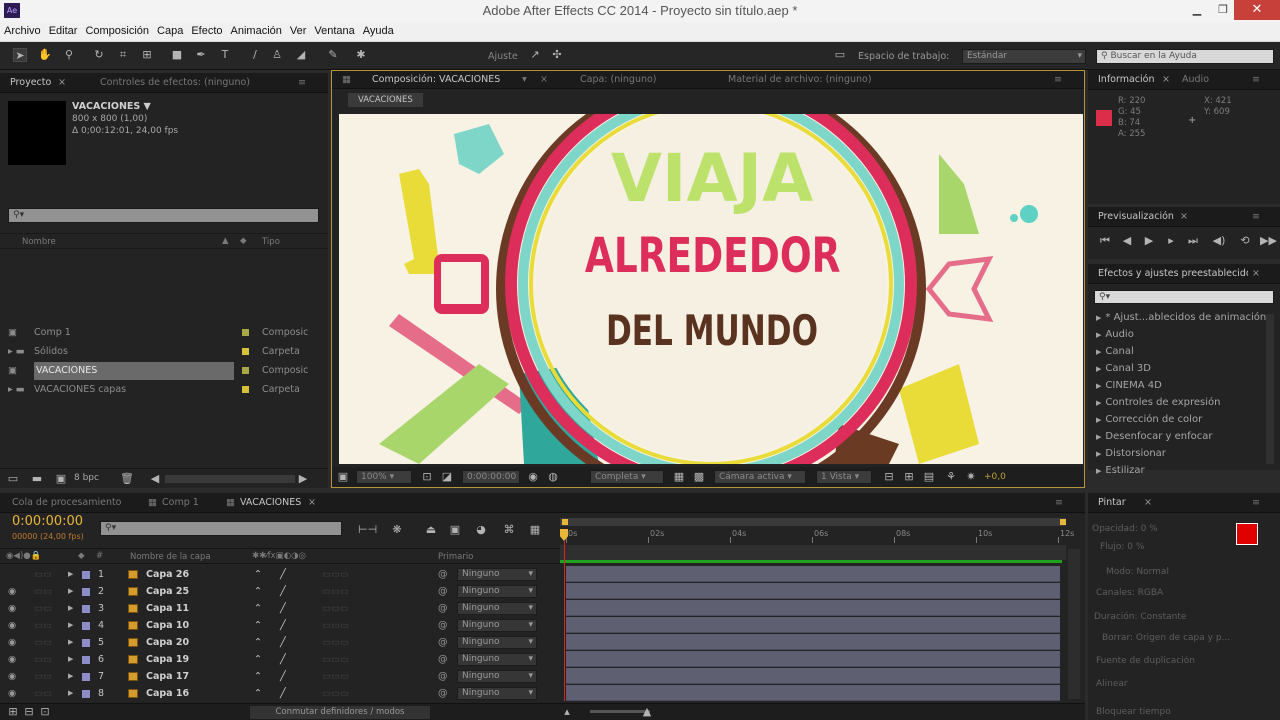 This screenshot has width=1280, height=720. What do you see at coordinates (258, 608) in the screenshot?
I see `shy-switch-icon: ⌃` at bounding box center [258, 608].